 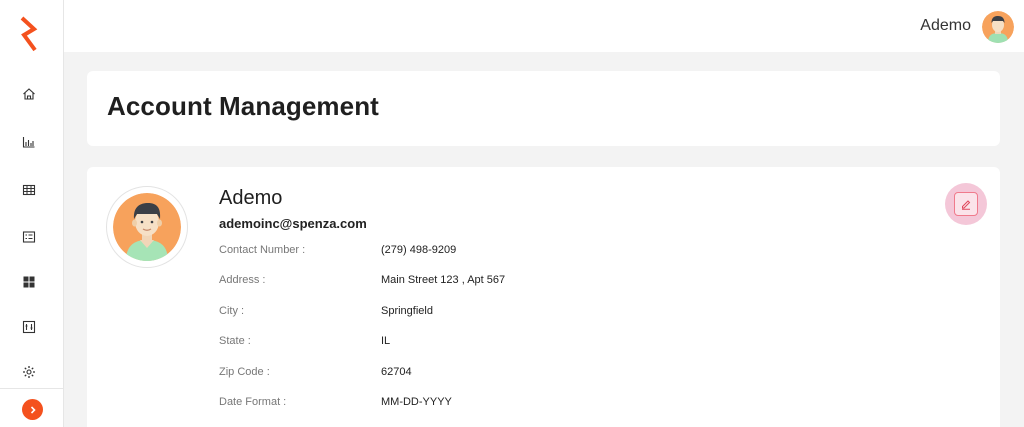 What do you see at coordinates (29, 282) in the screenshot?
I see `dashboard-icon` at bounding box center [29, 282].